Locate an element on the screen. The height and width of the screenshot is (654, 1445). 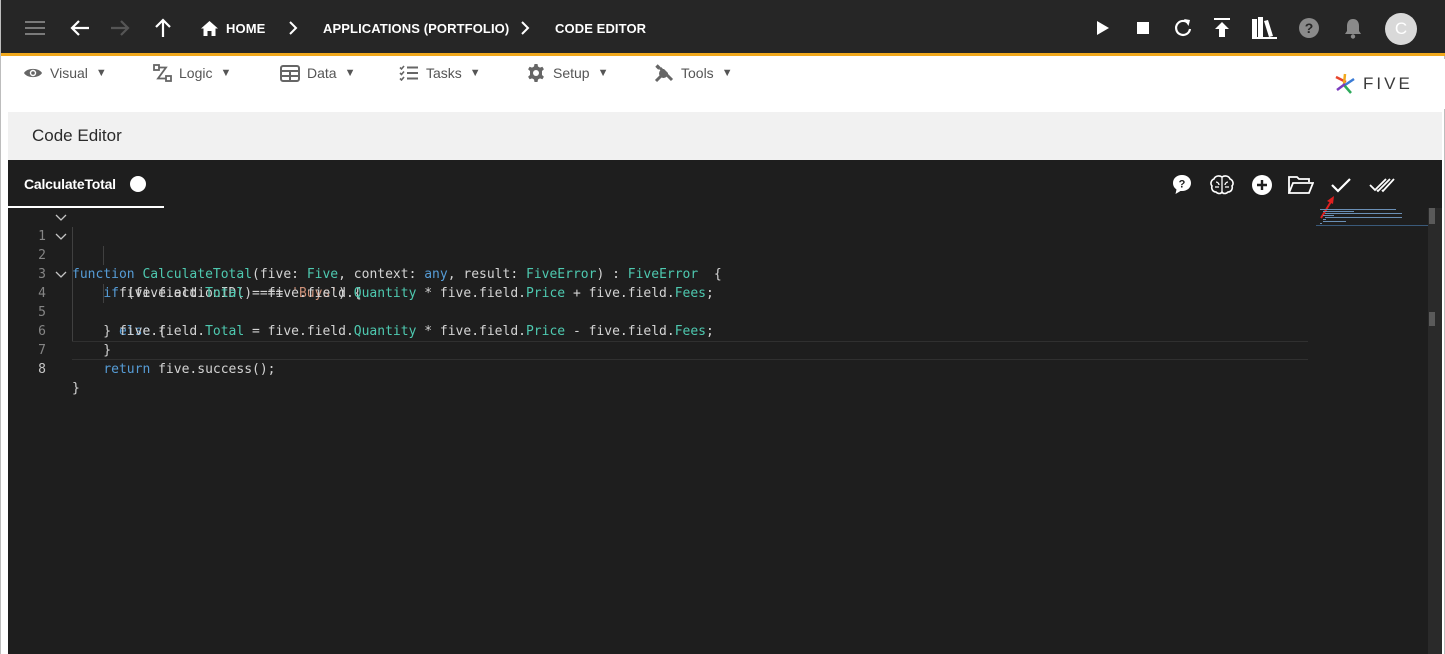
menu-label: Tools is located at coordinates (697, 73).